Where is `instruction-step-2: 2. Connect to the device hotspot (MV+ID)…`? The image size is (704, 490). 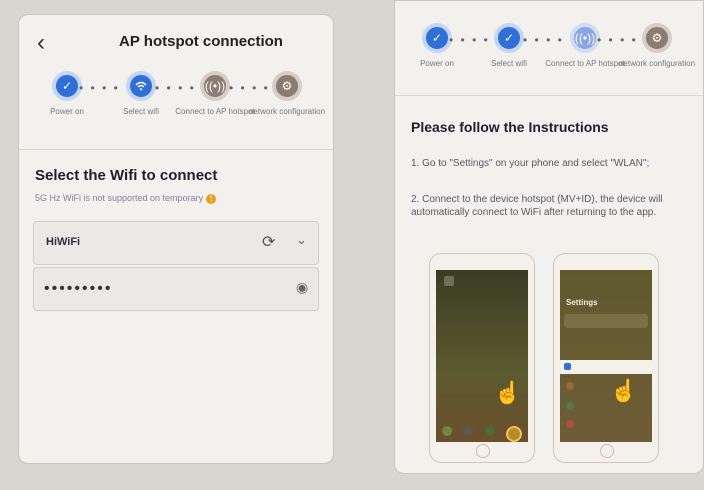 instruction-step-2: 2. Connect to the device hotspot (MV+ID)… is located at coordinates (537, 206).